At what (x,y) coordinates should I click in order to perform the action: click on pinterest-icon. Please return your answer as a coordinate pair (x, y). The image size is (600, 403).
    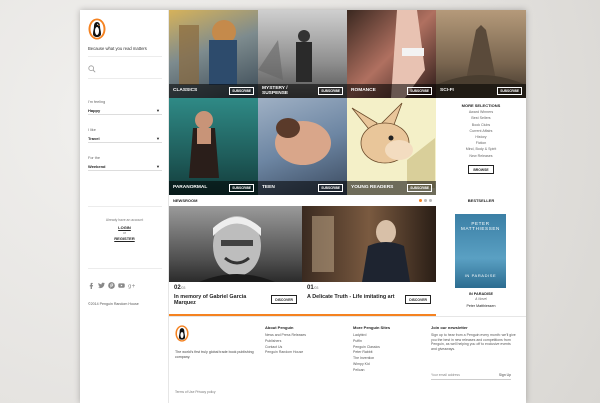
    Looking at the image, I should click on (111, 285).